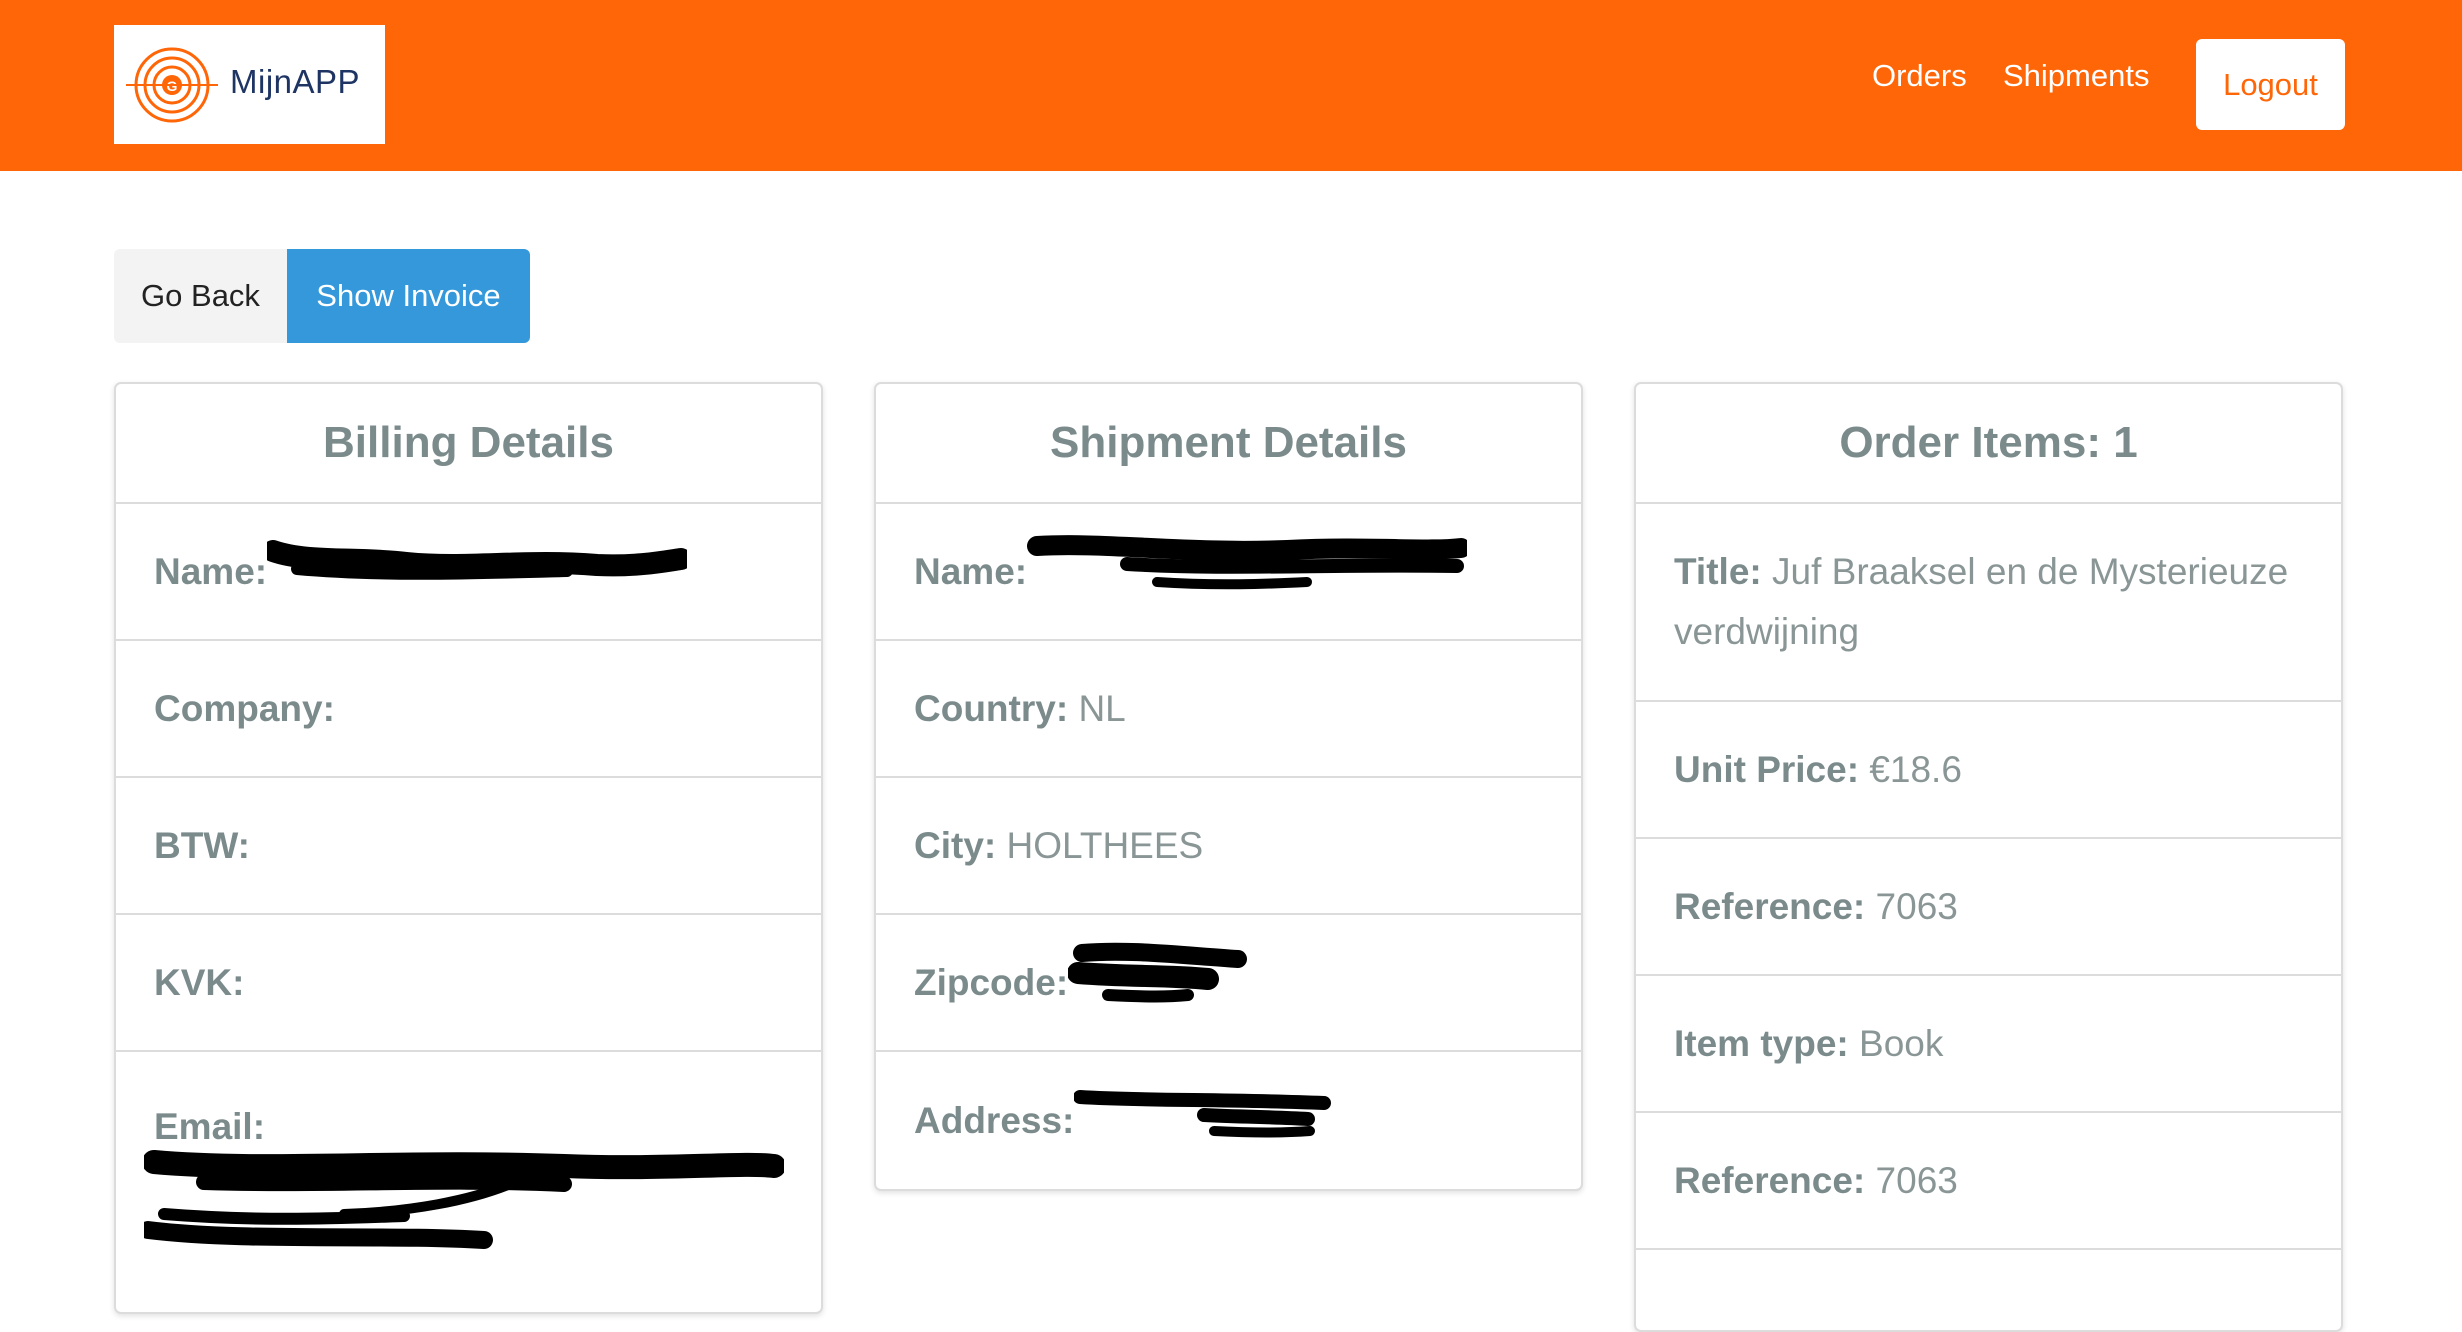 Image resolution: width=2462 pixels, height=1332 pixels. I want to click on target-g-logo-icon: G, so click(172, 85).